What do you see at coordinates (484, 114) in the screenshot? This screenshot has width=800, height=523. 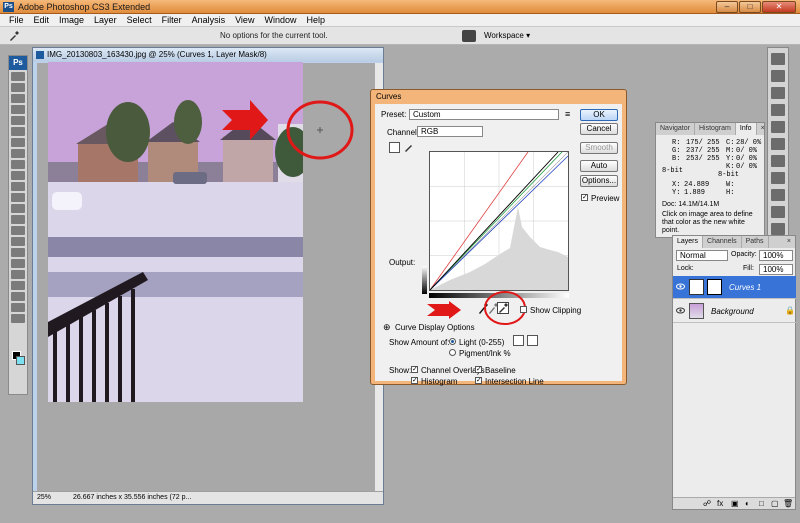 I see `preset-dropdown: Custom` at bounding box center [484, 114].